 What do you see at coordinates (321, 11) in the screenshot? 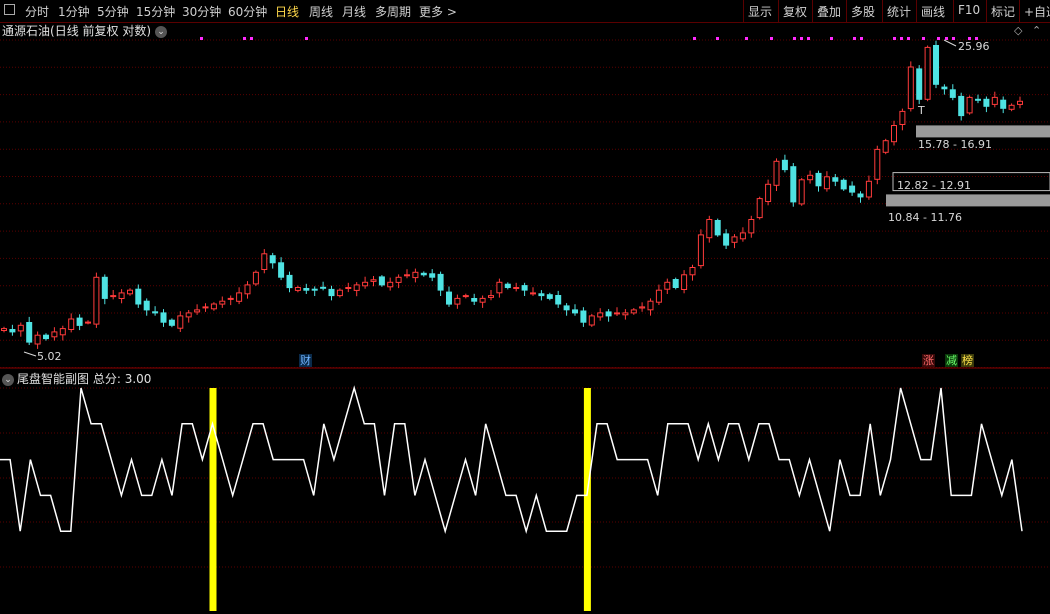
I see `period-tab-7: 周线` at bounding box center [321, 11].